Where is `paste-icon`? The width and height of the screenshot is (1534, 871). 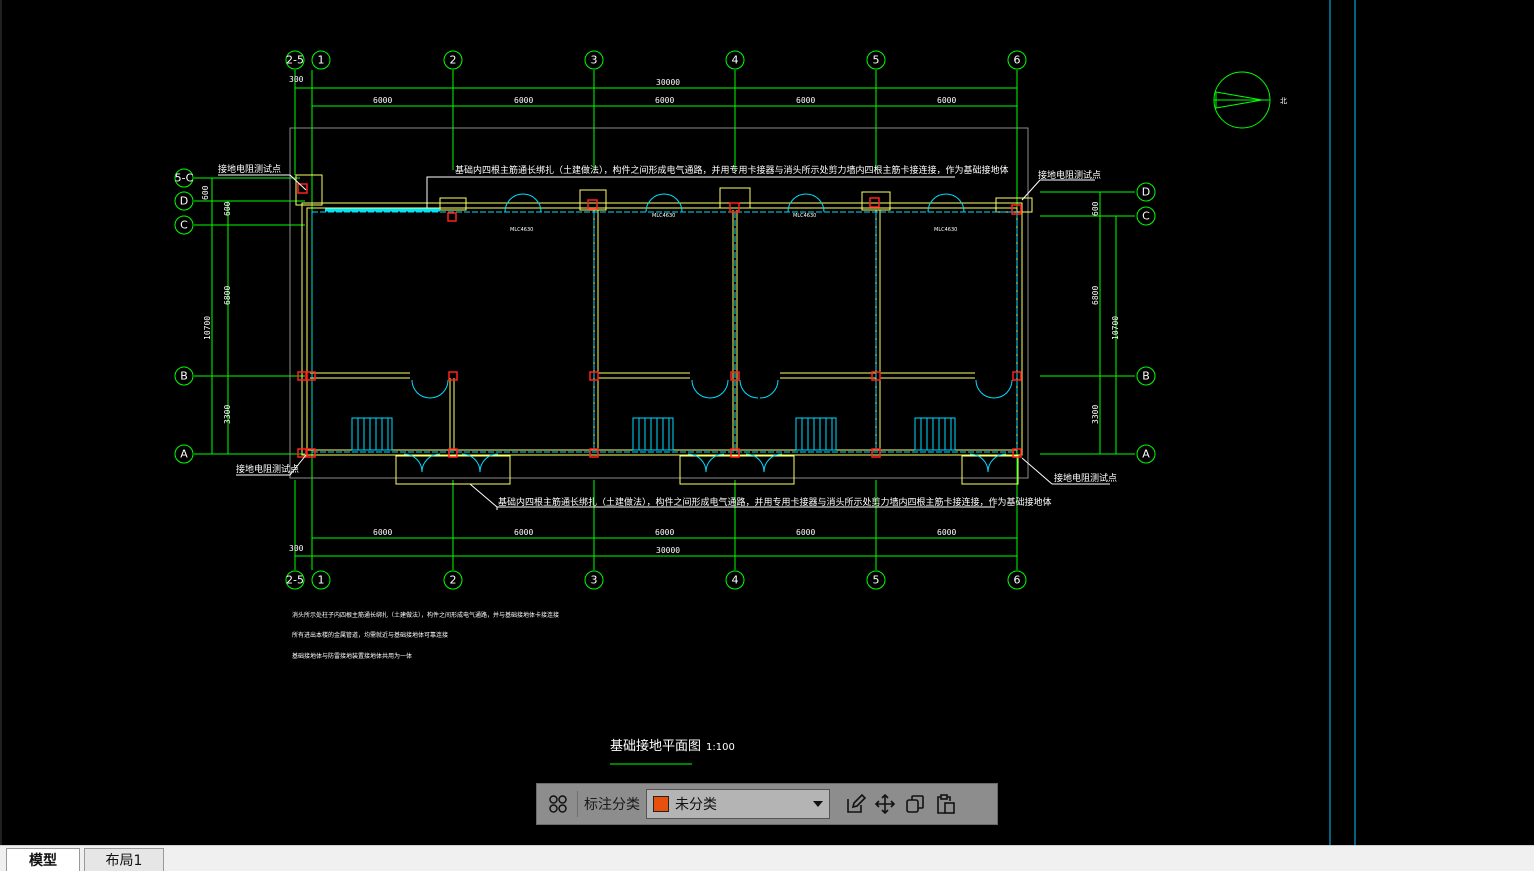
paste-icon is located at coordinates (946, 804).